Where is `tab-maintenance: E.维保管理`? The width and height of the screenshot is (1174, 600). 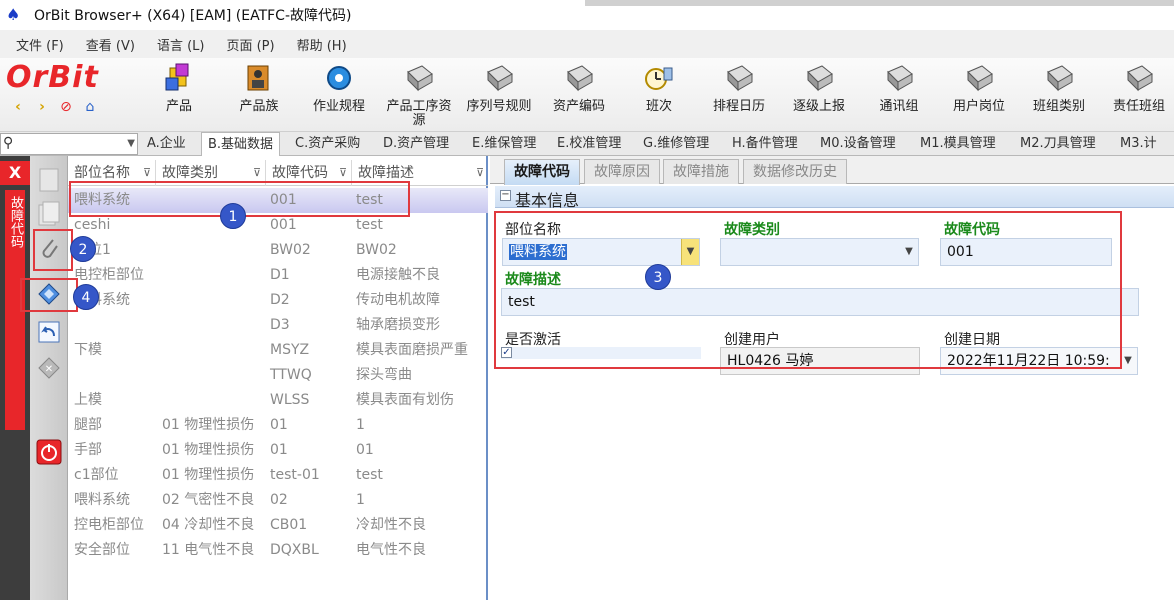 tab-maintenance: E.维保管理 is located at coordinates (504, 143).